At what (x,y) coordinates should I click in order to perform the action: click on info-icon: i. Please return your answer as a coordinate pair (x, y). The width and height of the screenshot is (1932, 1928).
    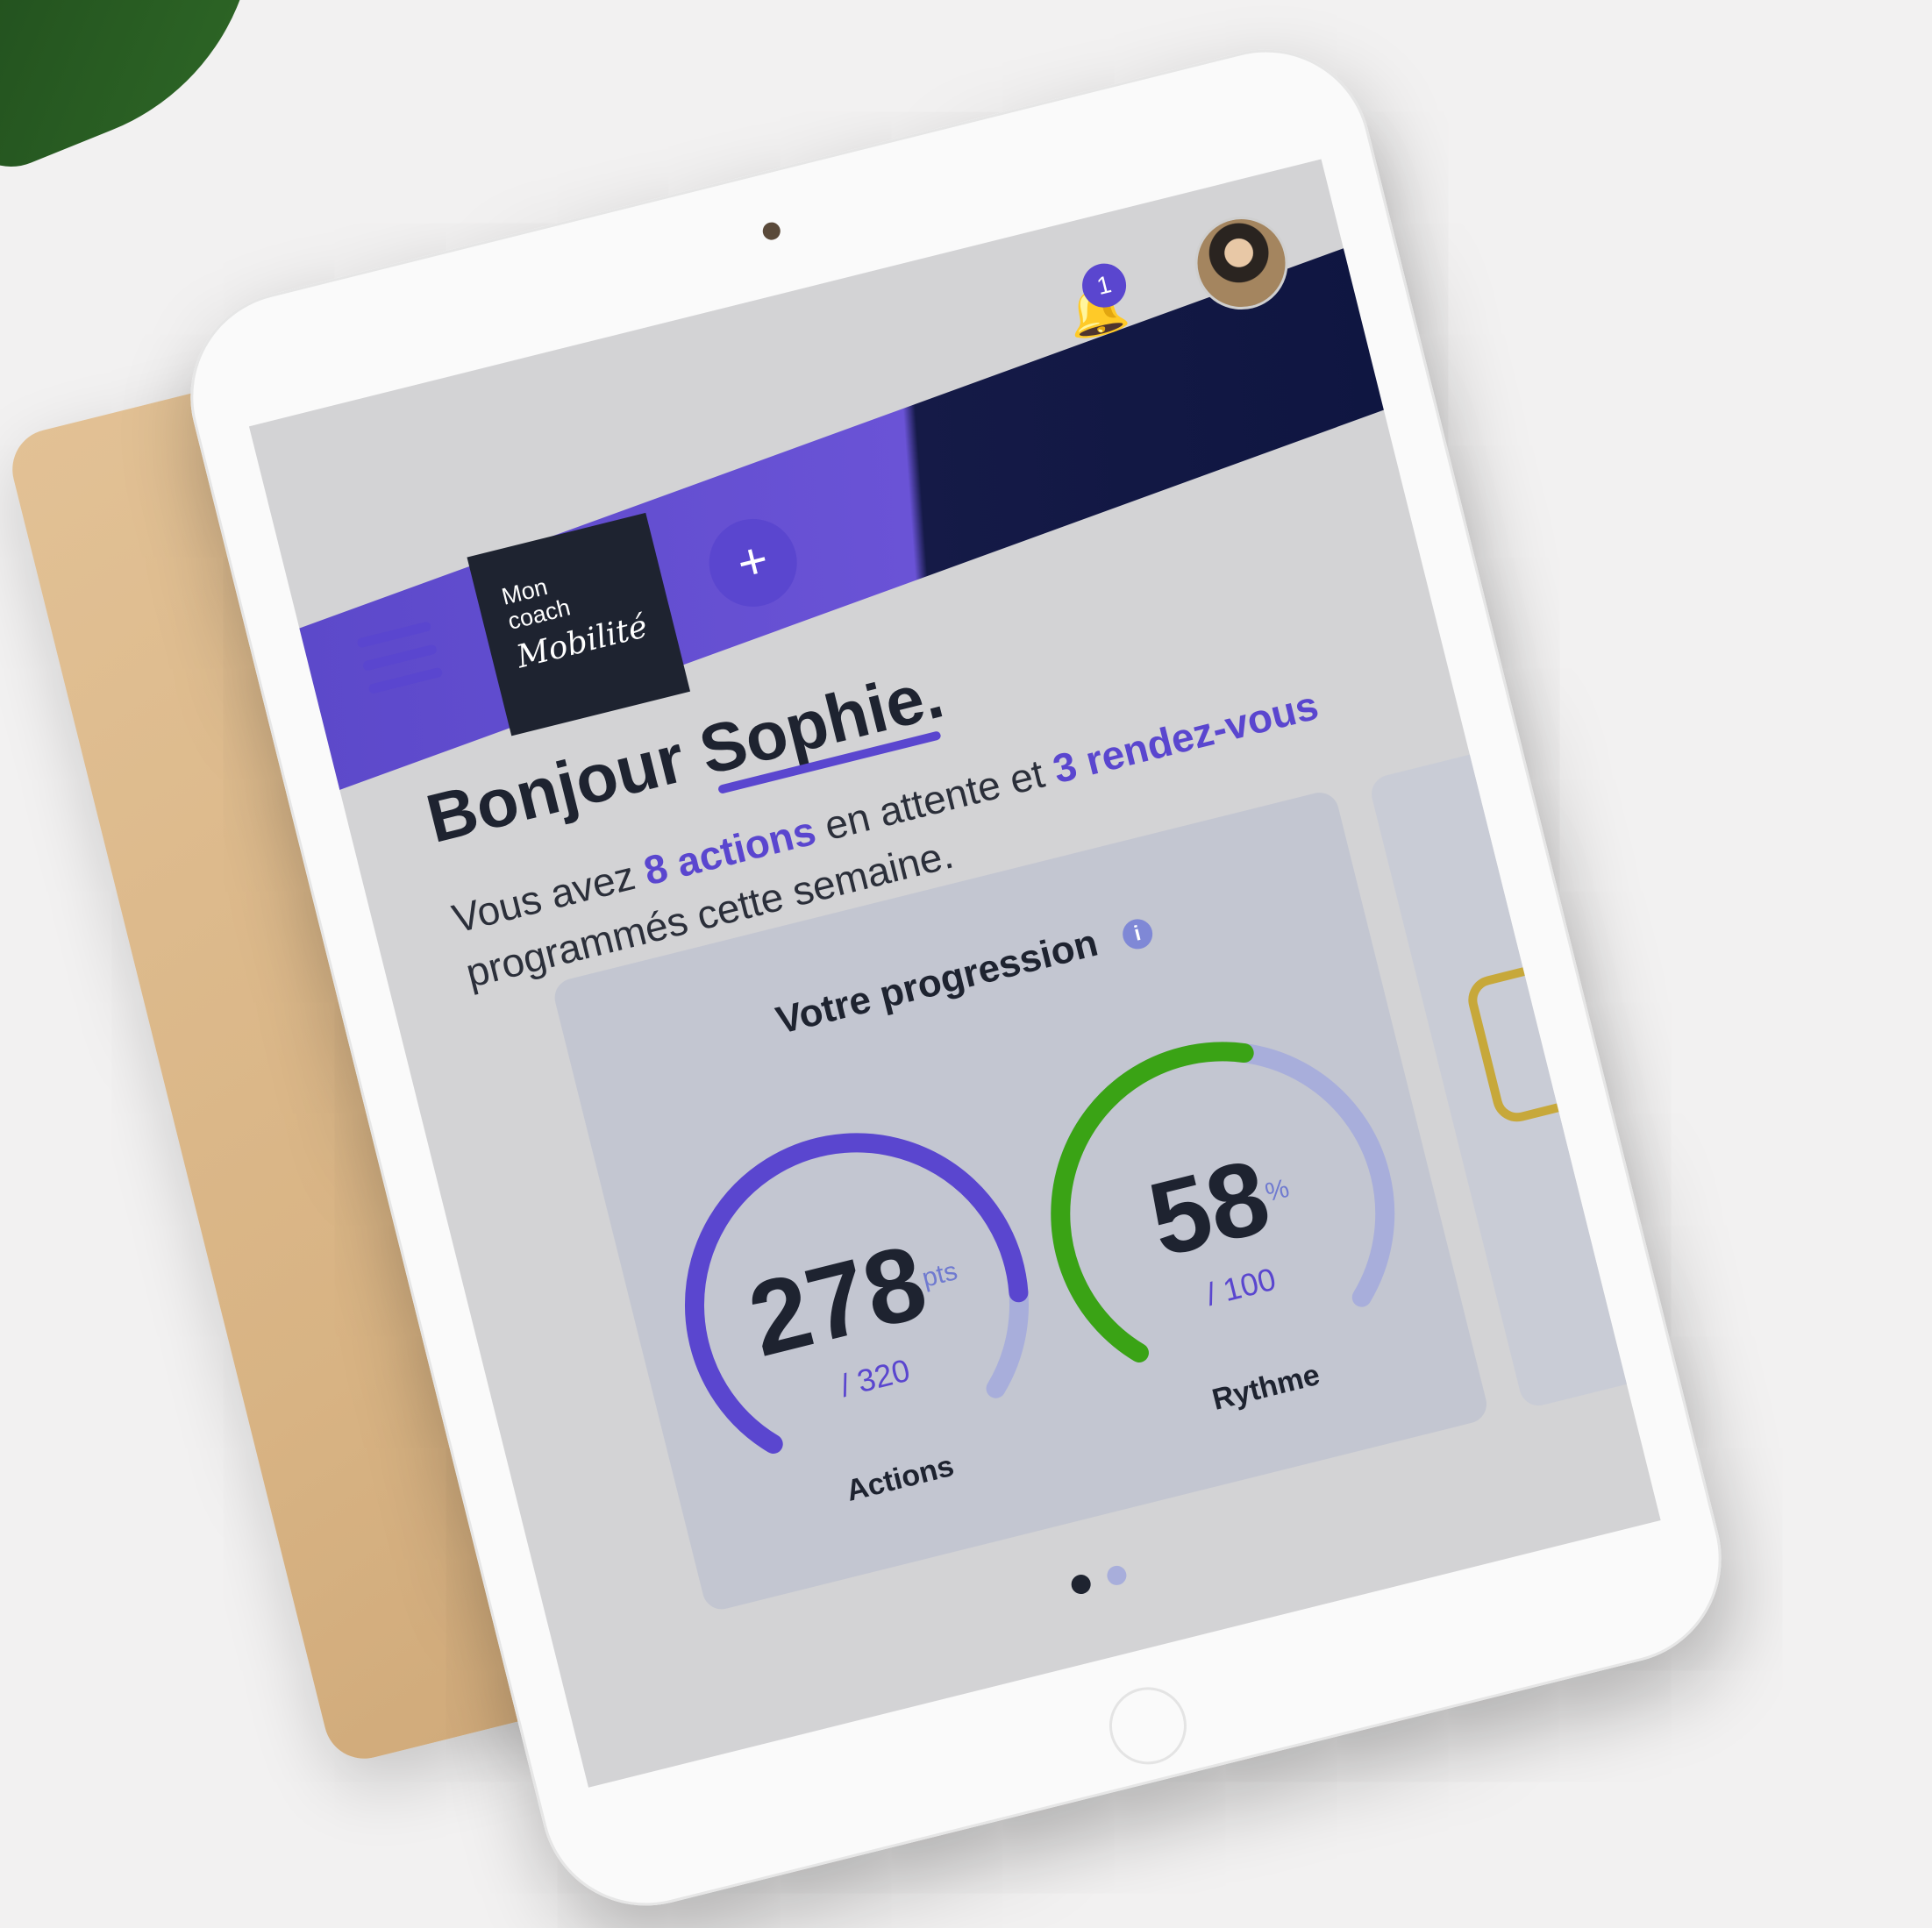
    Looking at the image, I should click on (1138, 934).